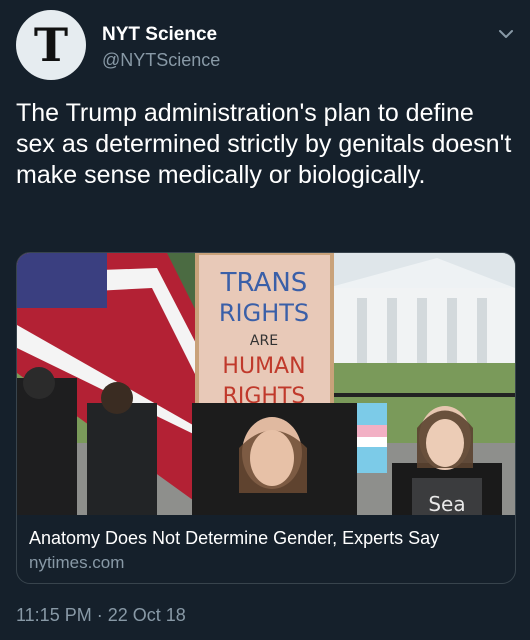  What do you see at coordinates (264, 283) in the screenshot?
I see `sign-text-line: TRANS` at bounding box center [264, 283].